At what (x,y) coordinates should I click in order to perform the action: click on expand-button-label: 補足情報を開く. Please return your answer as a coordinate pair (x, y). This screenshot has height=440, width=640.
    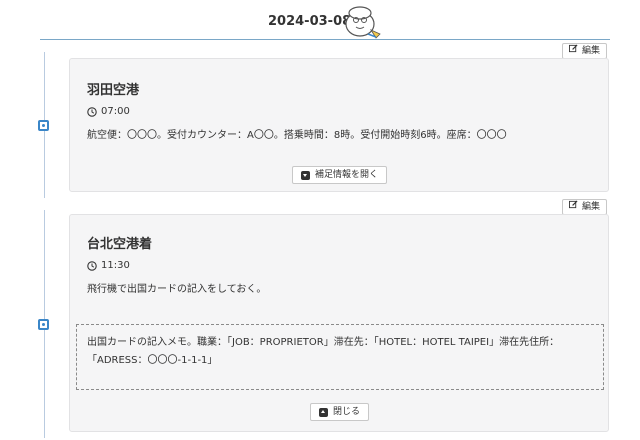
    Looking at the image, I should click on (347, 175).